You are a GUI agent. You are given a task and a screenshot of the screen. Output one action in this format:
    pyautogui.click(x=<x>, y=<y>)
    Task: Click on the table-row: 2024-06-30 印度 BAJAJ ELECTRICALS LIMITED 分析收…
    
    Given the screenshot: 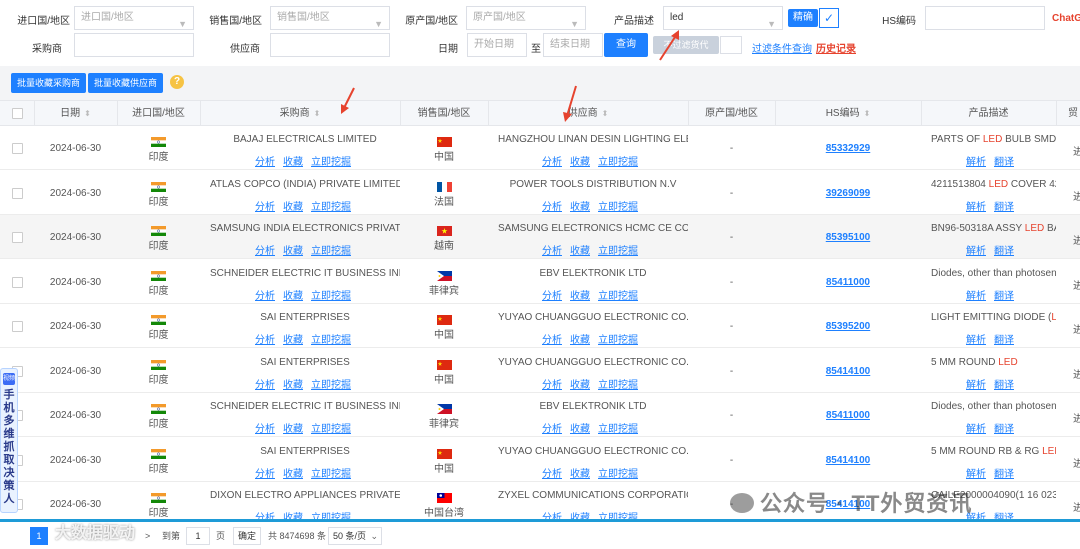 What is the action you would take?
    pyautogui.click(x=540, y=148)
    